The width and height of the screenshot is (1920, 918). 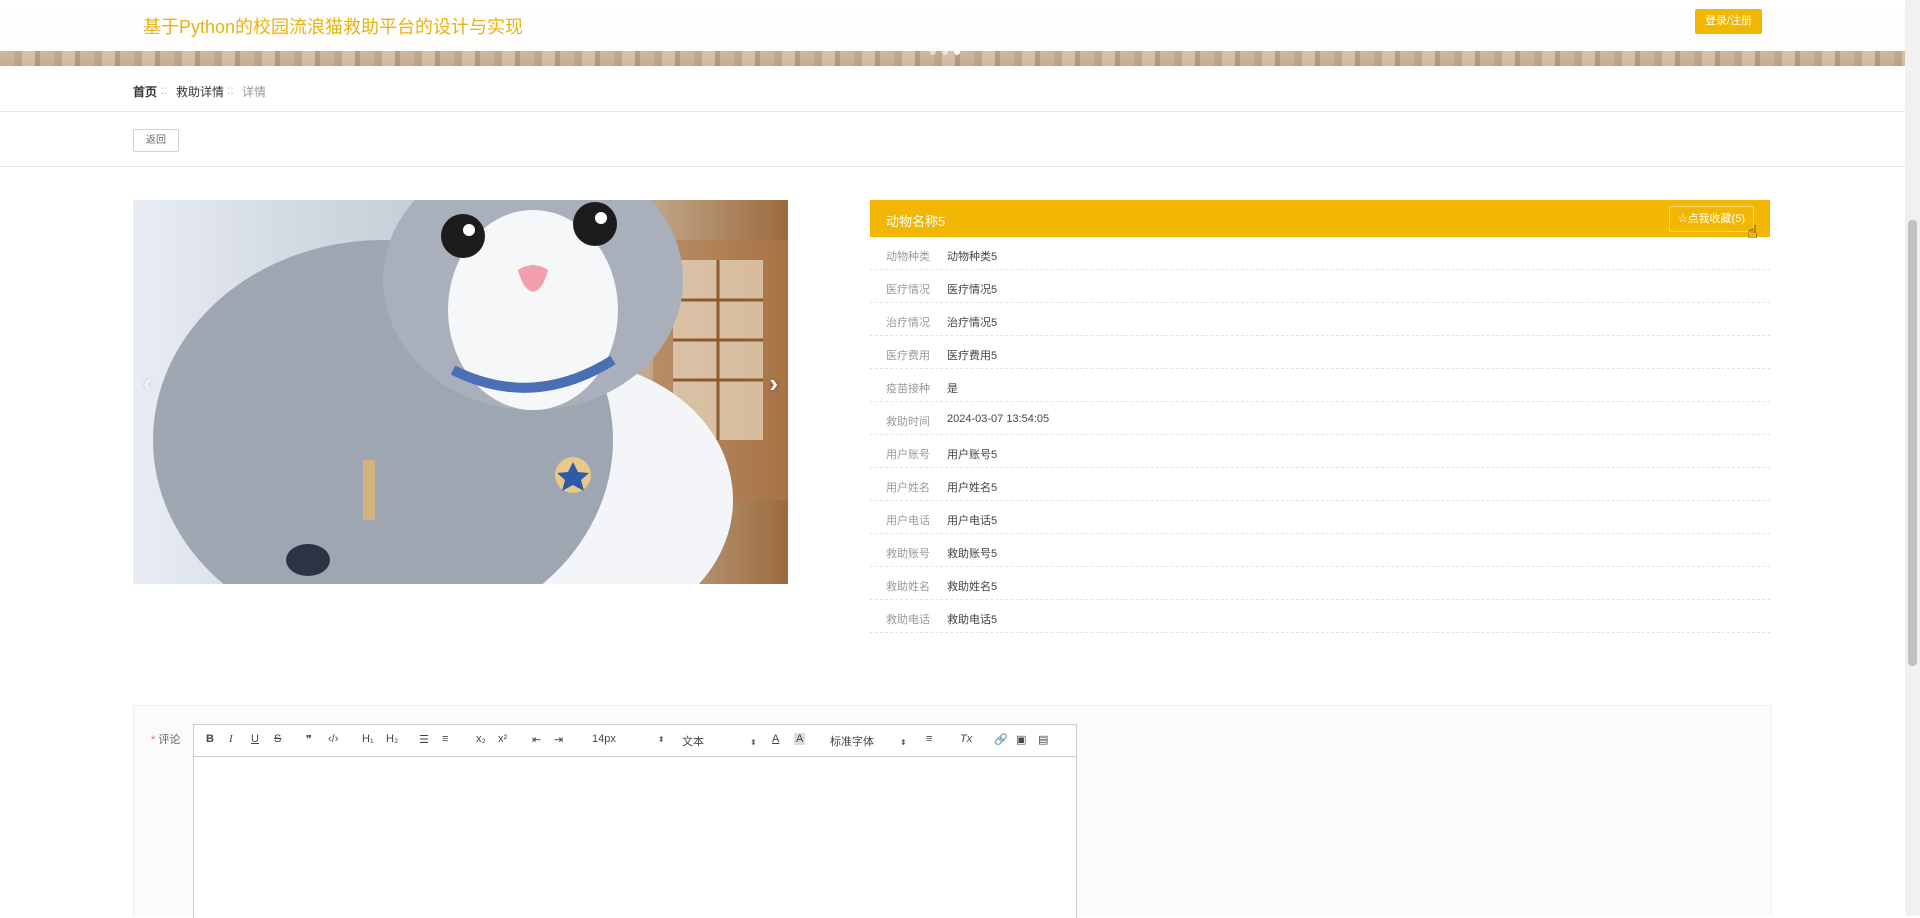 I want to click on font-size-select: 14px ⬍, so click(x=628, y=739).